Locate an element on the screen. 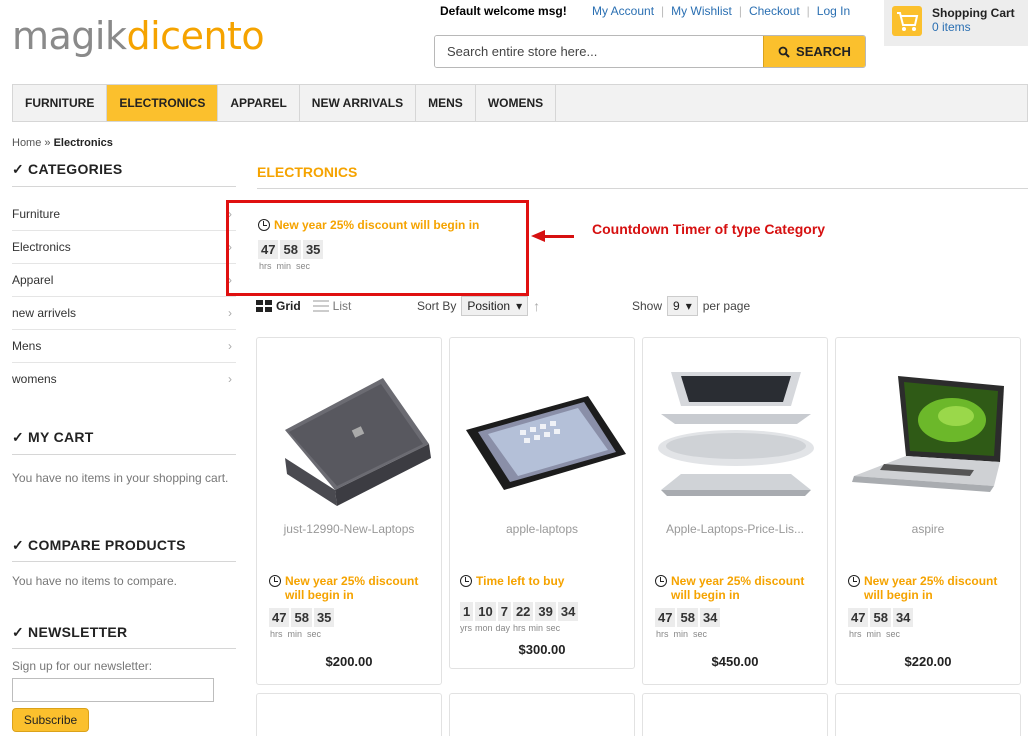  product-name: just-12990-New-Laptops is located at coordinates (349, 529).